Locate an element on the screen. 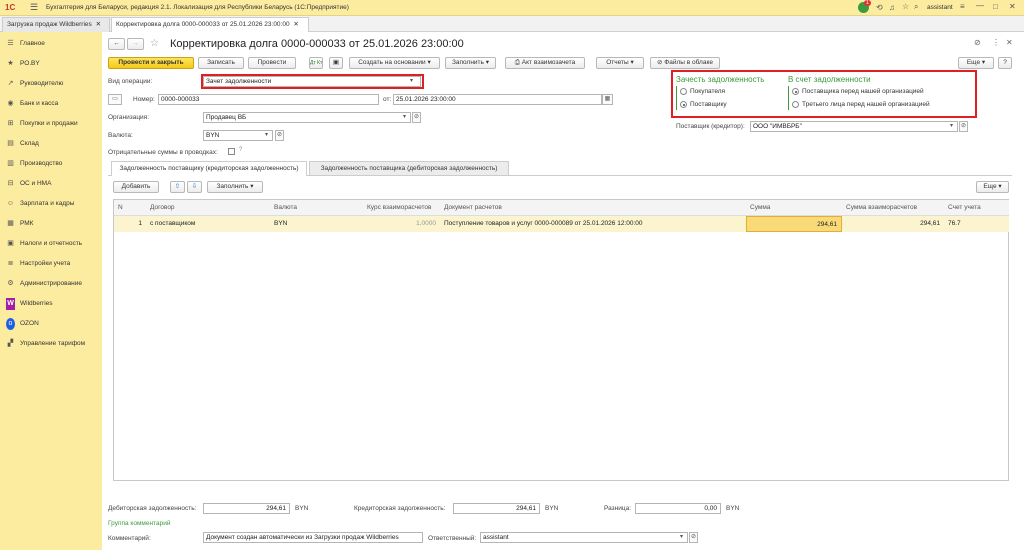  sidebar-item-main: ☰ Главное is located at coordinates (25, 44).